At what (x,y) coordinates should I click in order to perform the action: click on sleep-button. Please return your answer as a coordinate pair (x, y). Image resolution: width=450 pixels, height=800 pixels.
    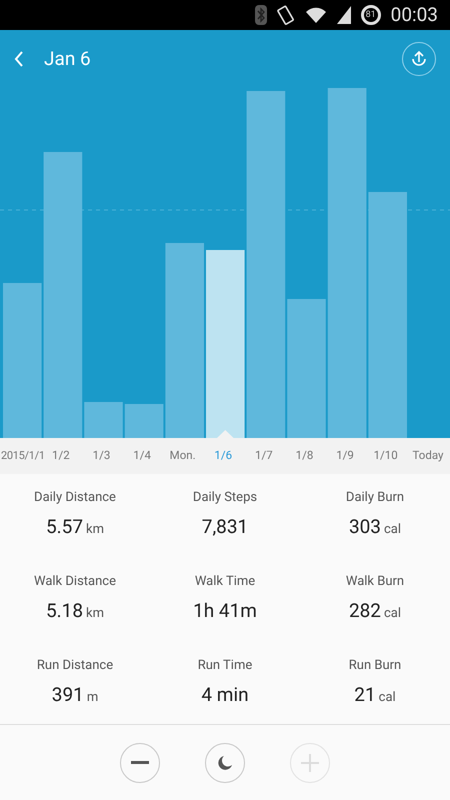
    Looking at the image, I should click on (225, 762).